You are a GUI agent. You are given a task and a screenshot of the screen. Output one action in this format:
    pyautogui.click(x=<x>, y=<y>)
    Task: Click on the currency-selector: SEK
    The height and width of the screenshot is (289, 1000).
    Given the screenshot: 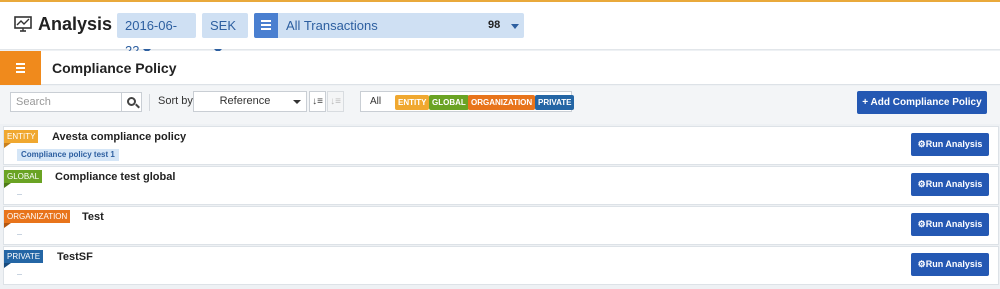 What is the action you would take?
    pyautogui.click(x=225, y=33)
    